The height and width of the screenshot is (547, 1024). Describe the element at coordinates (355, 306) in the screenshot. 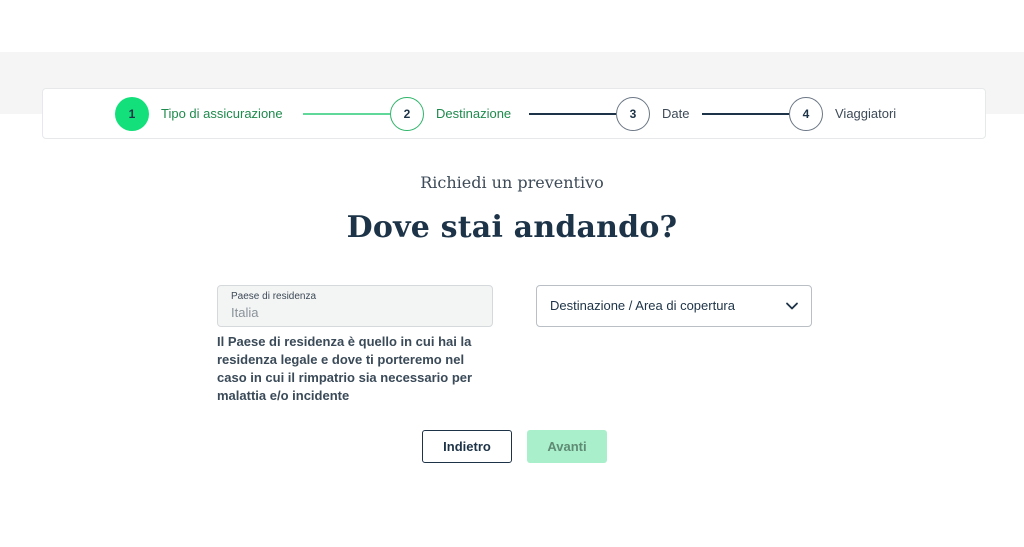

I see `country-of-residence-field: Paese di residenza Italia` at that location.